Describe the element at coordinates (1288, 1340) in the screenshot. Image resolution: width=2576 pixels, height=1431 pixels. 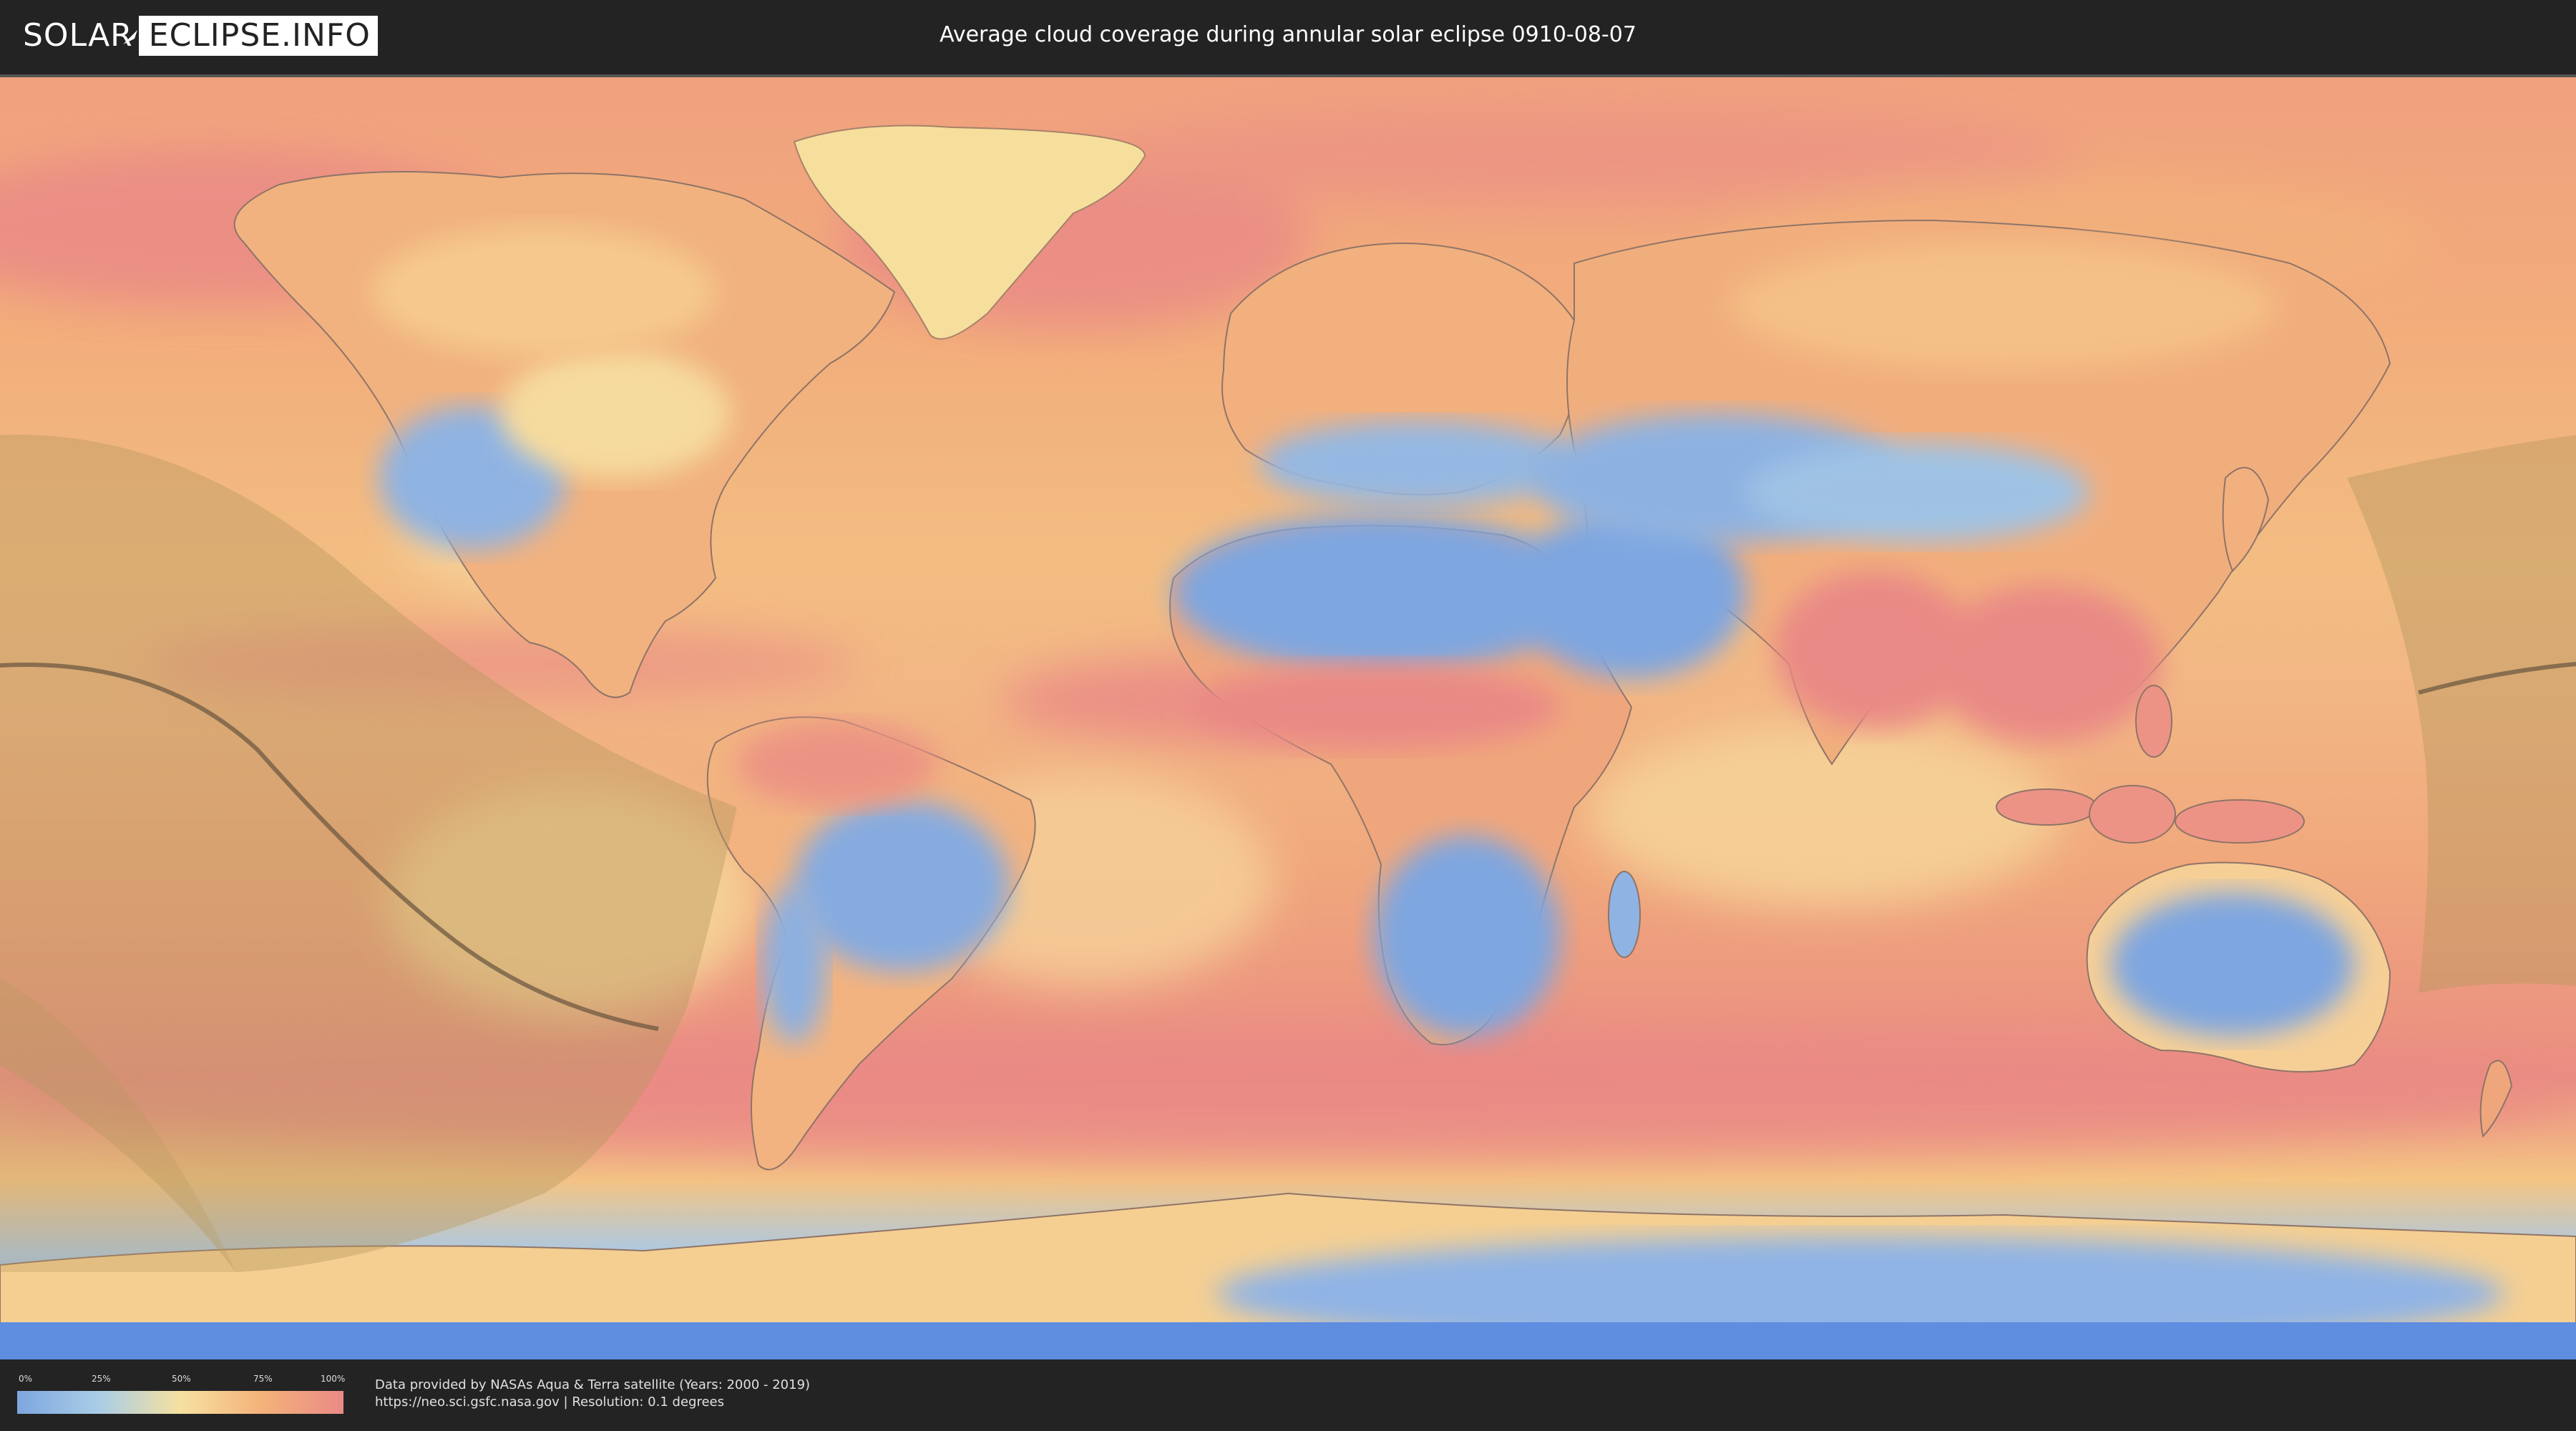
I see `antarctic-edge` at that location.